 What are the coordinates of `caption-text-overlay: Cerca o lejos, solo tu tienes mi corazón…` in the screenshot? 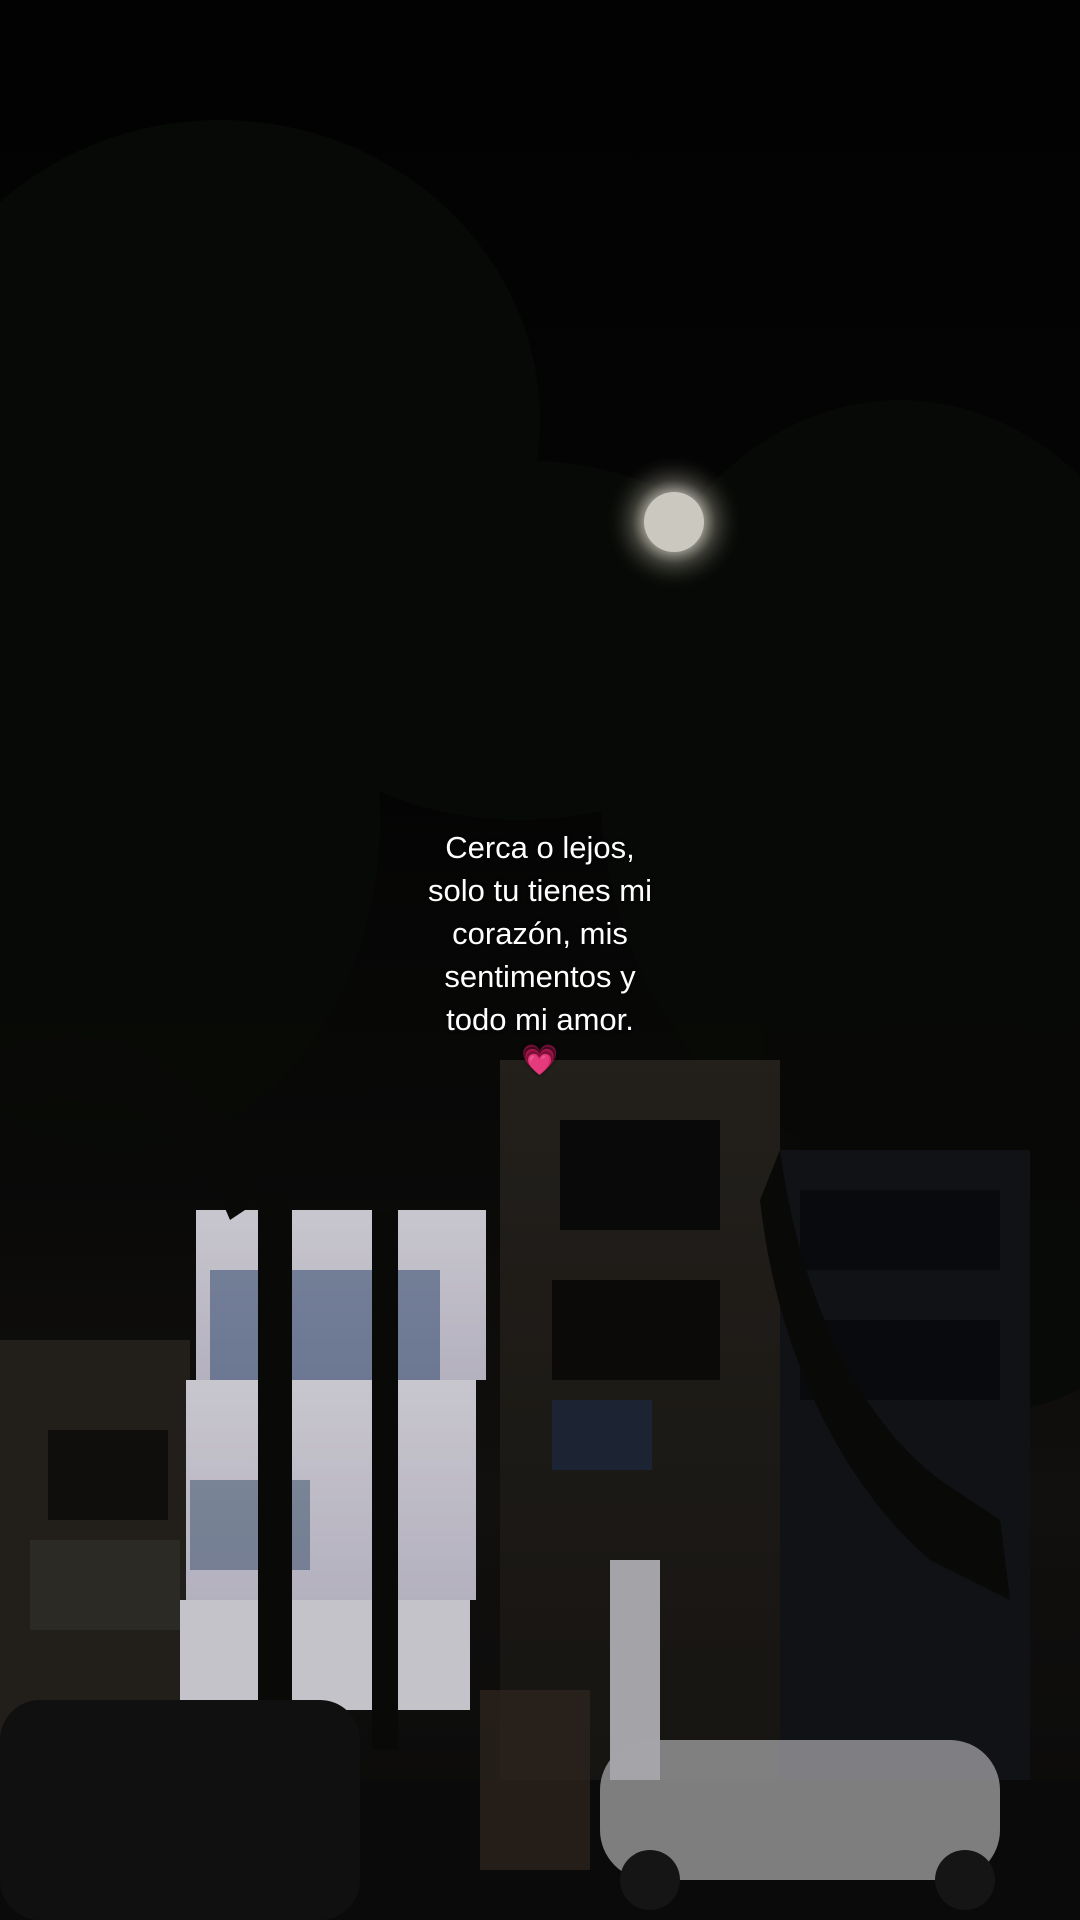 It's located at (540, 953).